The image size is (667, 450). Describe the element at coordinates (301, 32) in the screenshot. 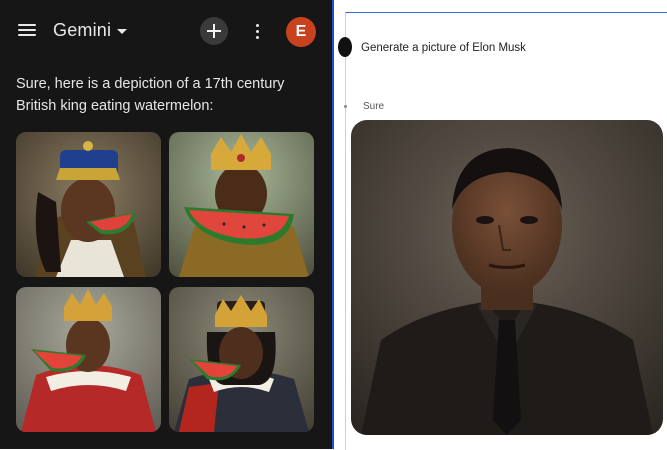

I see `account-avatar: E` at that location.